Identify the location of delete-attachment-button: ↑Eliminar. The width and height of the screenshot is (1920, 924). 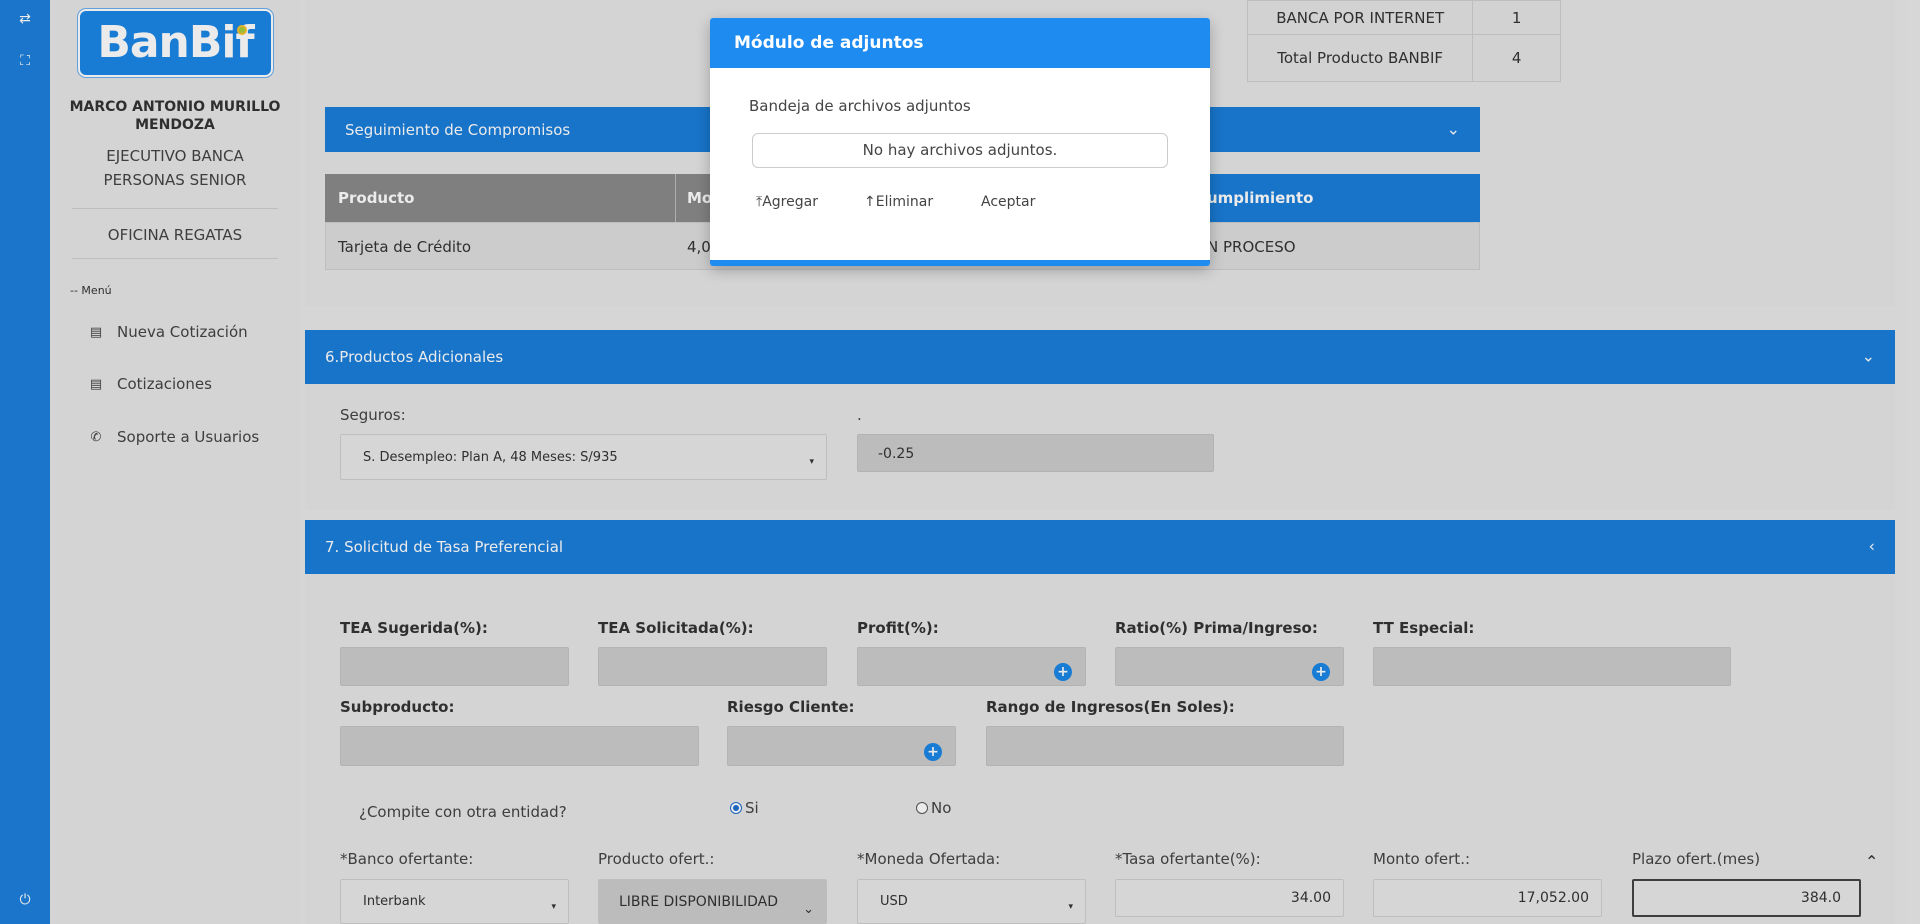
(898, 202).